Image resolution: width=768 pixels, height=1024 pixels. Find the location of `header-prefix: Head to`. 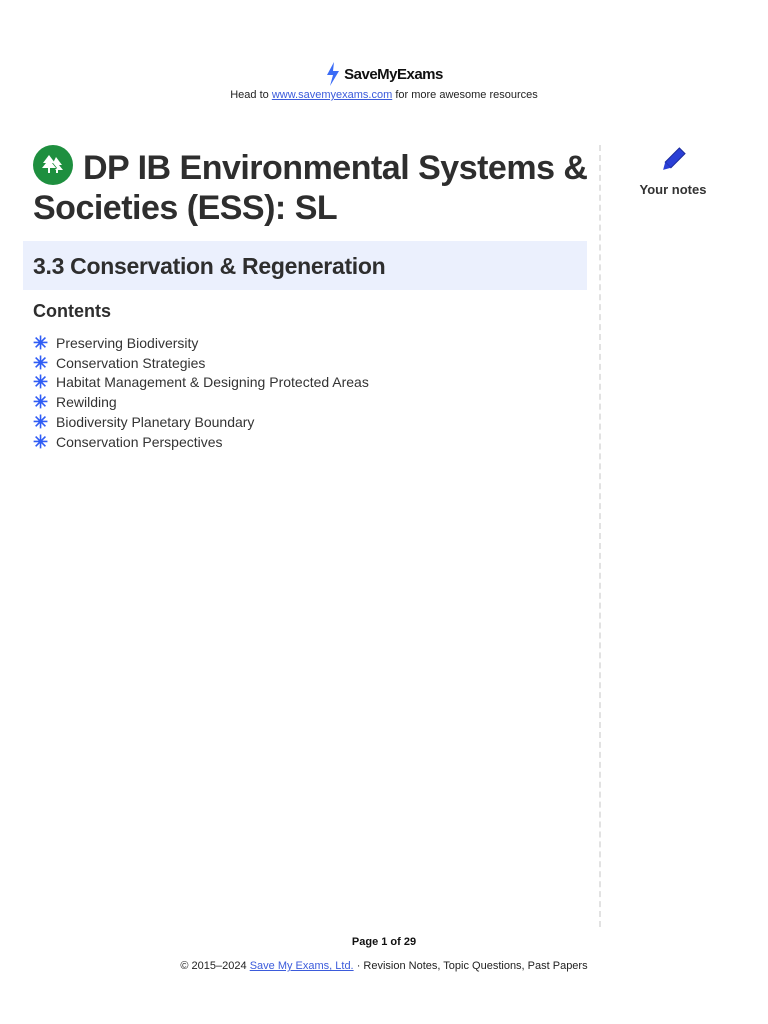

header-prefix: Head to is located at coordinates (249, 95).